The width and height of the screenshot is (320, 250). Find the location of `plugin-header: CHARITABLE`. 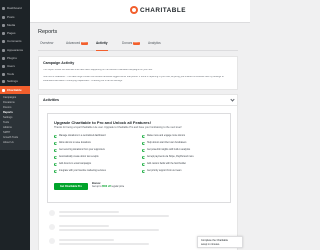

plugin-header: CHARITABLE is located at coordinates (140, 11).